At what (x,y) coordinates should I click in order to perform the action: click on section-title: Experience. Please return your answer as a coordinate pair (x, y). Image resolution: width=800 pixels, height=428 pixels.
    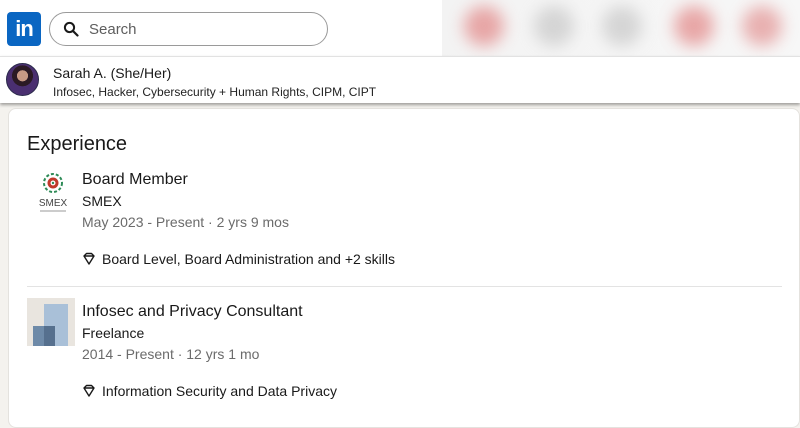
    Looking at the image, I should click on (77, 144).